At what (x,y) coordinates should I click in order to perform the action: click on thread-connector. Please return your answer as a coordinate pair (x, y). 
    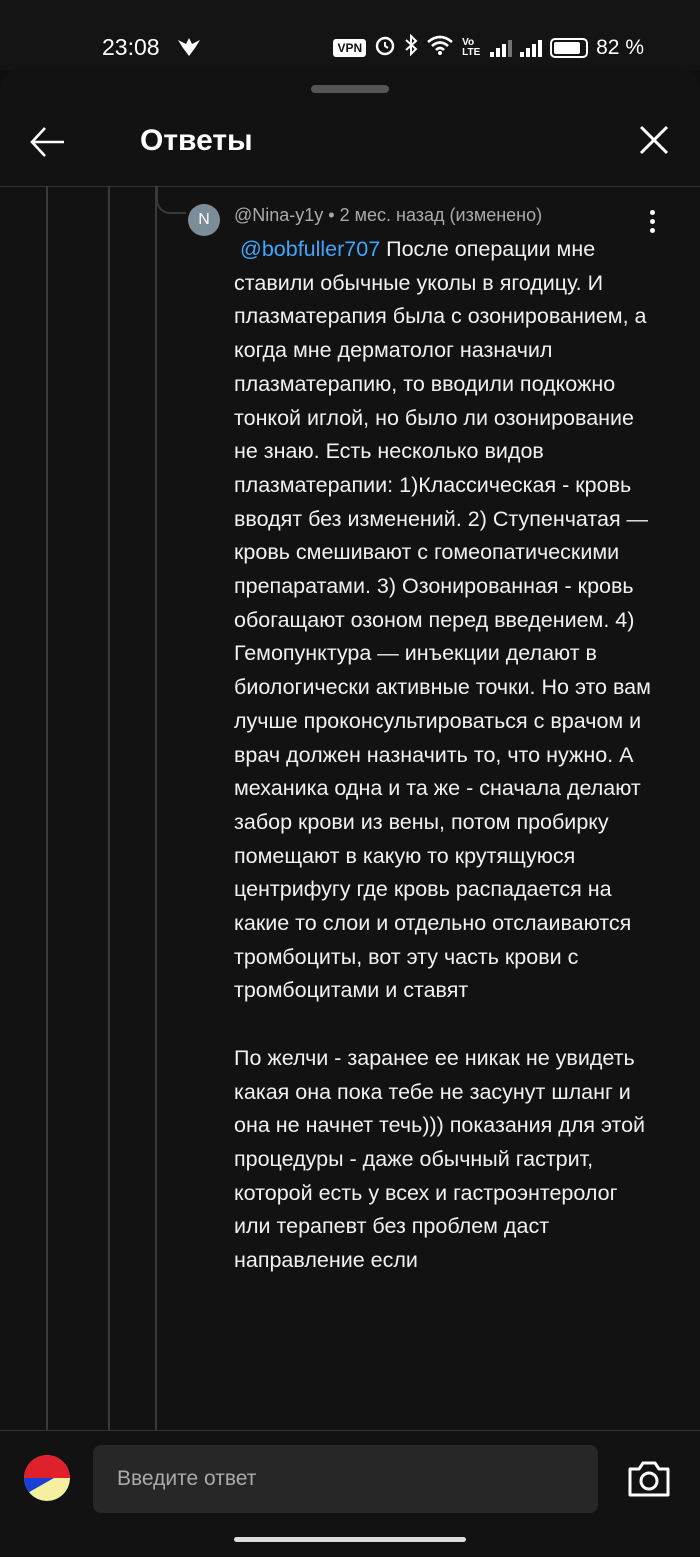
    Looking at the image, I should click on (171, 200).